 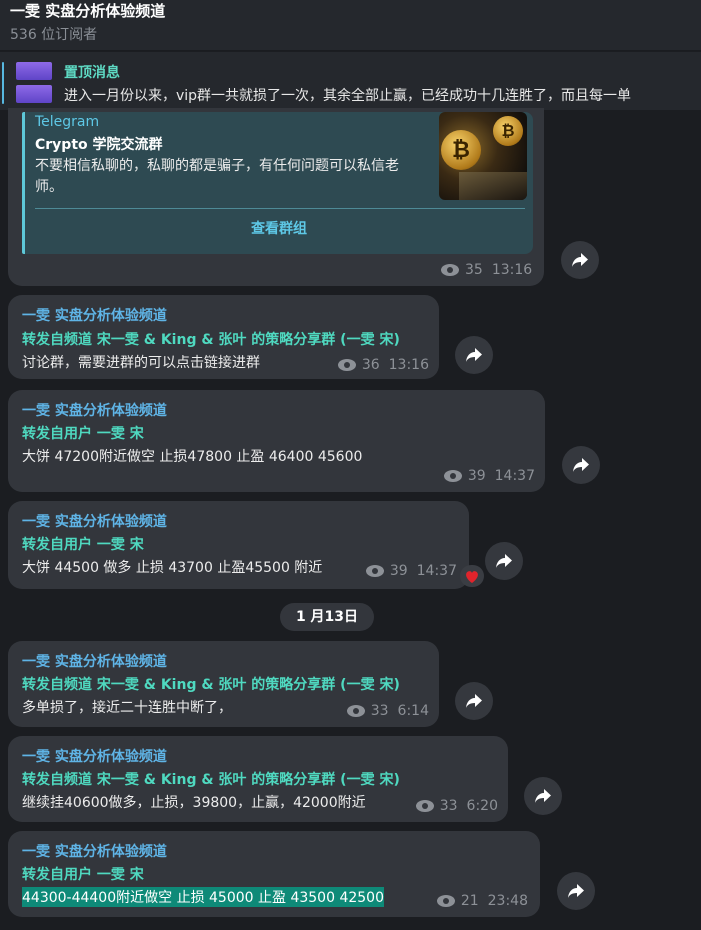 I want to click on chat-header: 一雯 实盘分析体验频道 536 位订阅者, so click(x=350, y=25).